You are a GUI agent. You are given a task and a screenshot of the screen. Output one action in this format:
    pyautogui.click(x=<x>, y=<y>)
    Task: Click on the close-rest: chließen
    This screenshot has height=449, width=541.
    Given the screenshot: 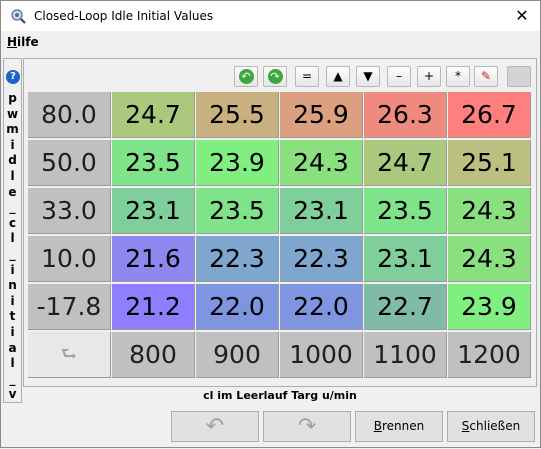 What is the action you would take?
    pyautogui.click(x=495, y=426)
    